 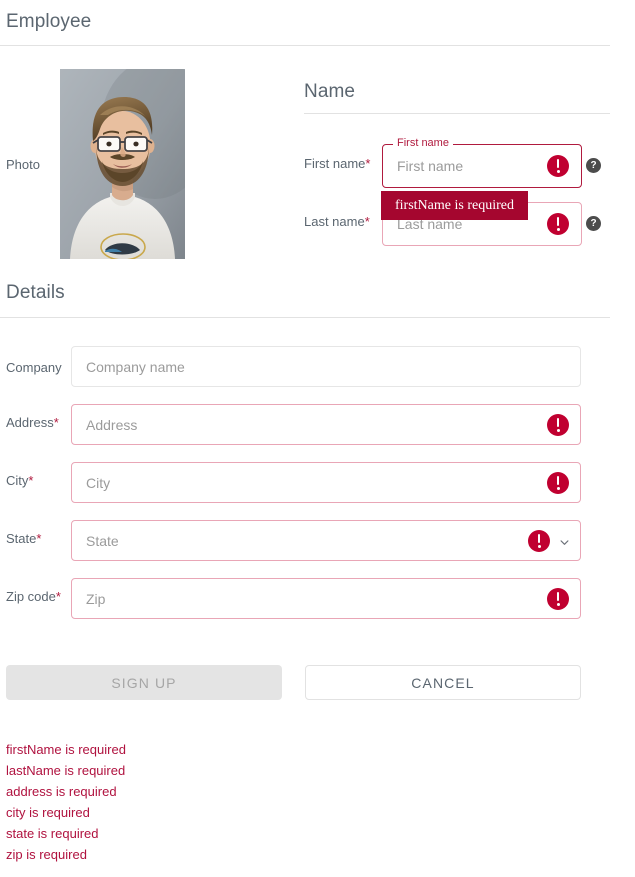 I want to click on city-field: City, so click(x=326, y=482).